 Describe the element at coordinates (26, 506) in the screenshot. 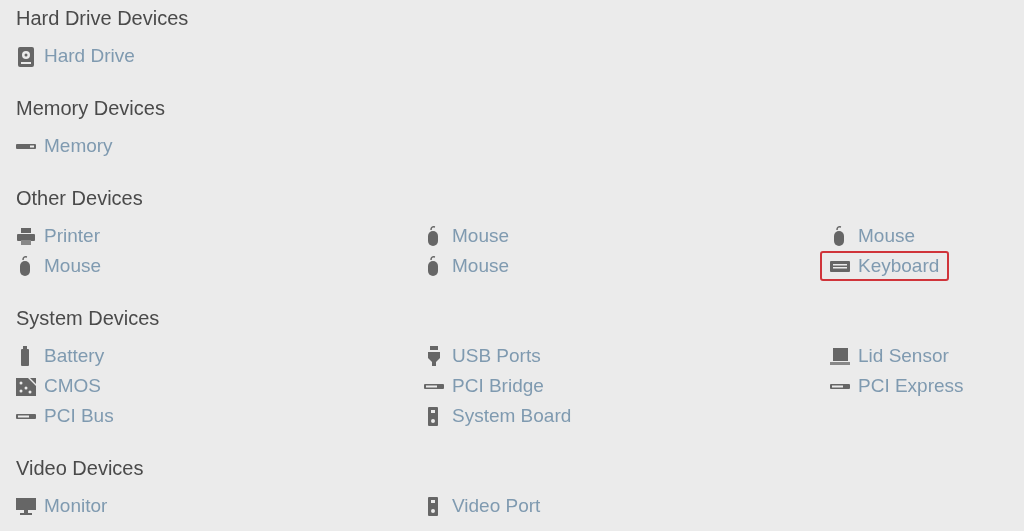

I see `monitor-icon` at that location.